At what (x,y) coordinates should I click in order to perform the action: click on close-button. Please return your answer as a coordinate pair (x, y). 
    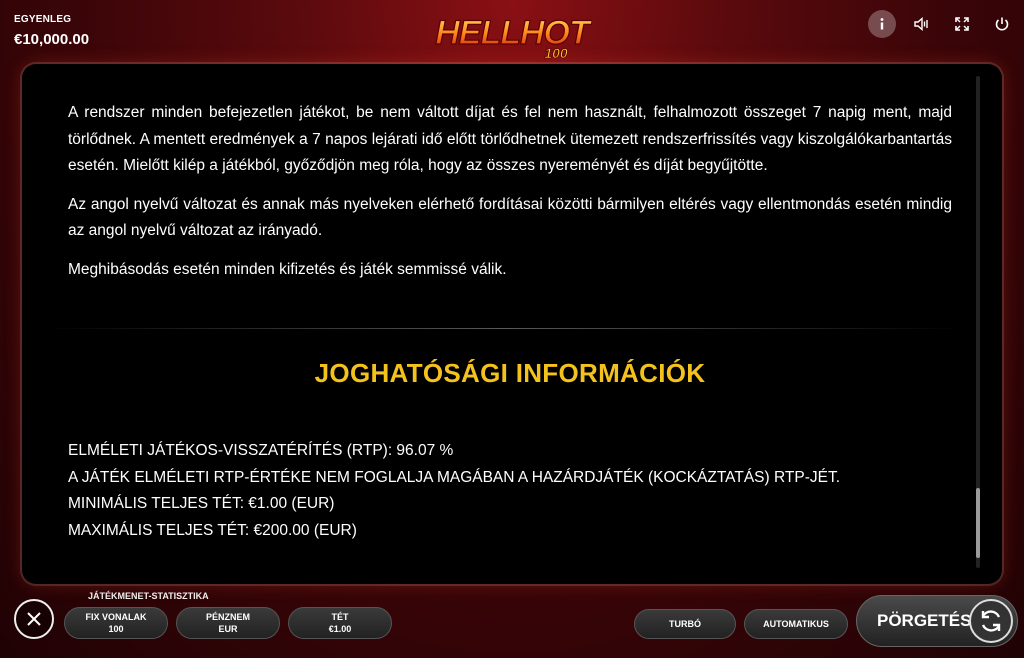
    Looking at the image, I should click on (34, 619).